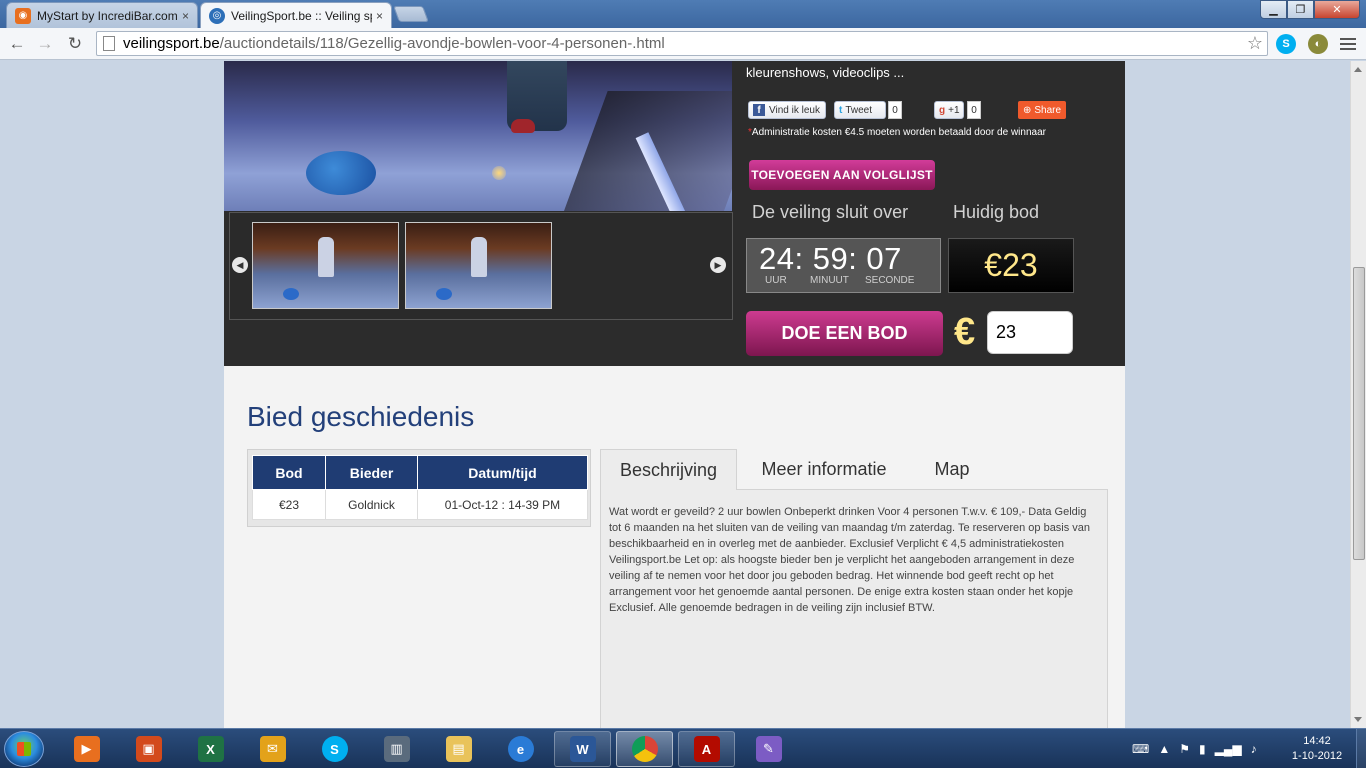 Image resolution: width=1366 pixels, height=768 pixels. What do you see at coordinates (148, 749) in the screenshot?
I see `app-icon: ▣` at bounding box center [148, 749].